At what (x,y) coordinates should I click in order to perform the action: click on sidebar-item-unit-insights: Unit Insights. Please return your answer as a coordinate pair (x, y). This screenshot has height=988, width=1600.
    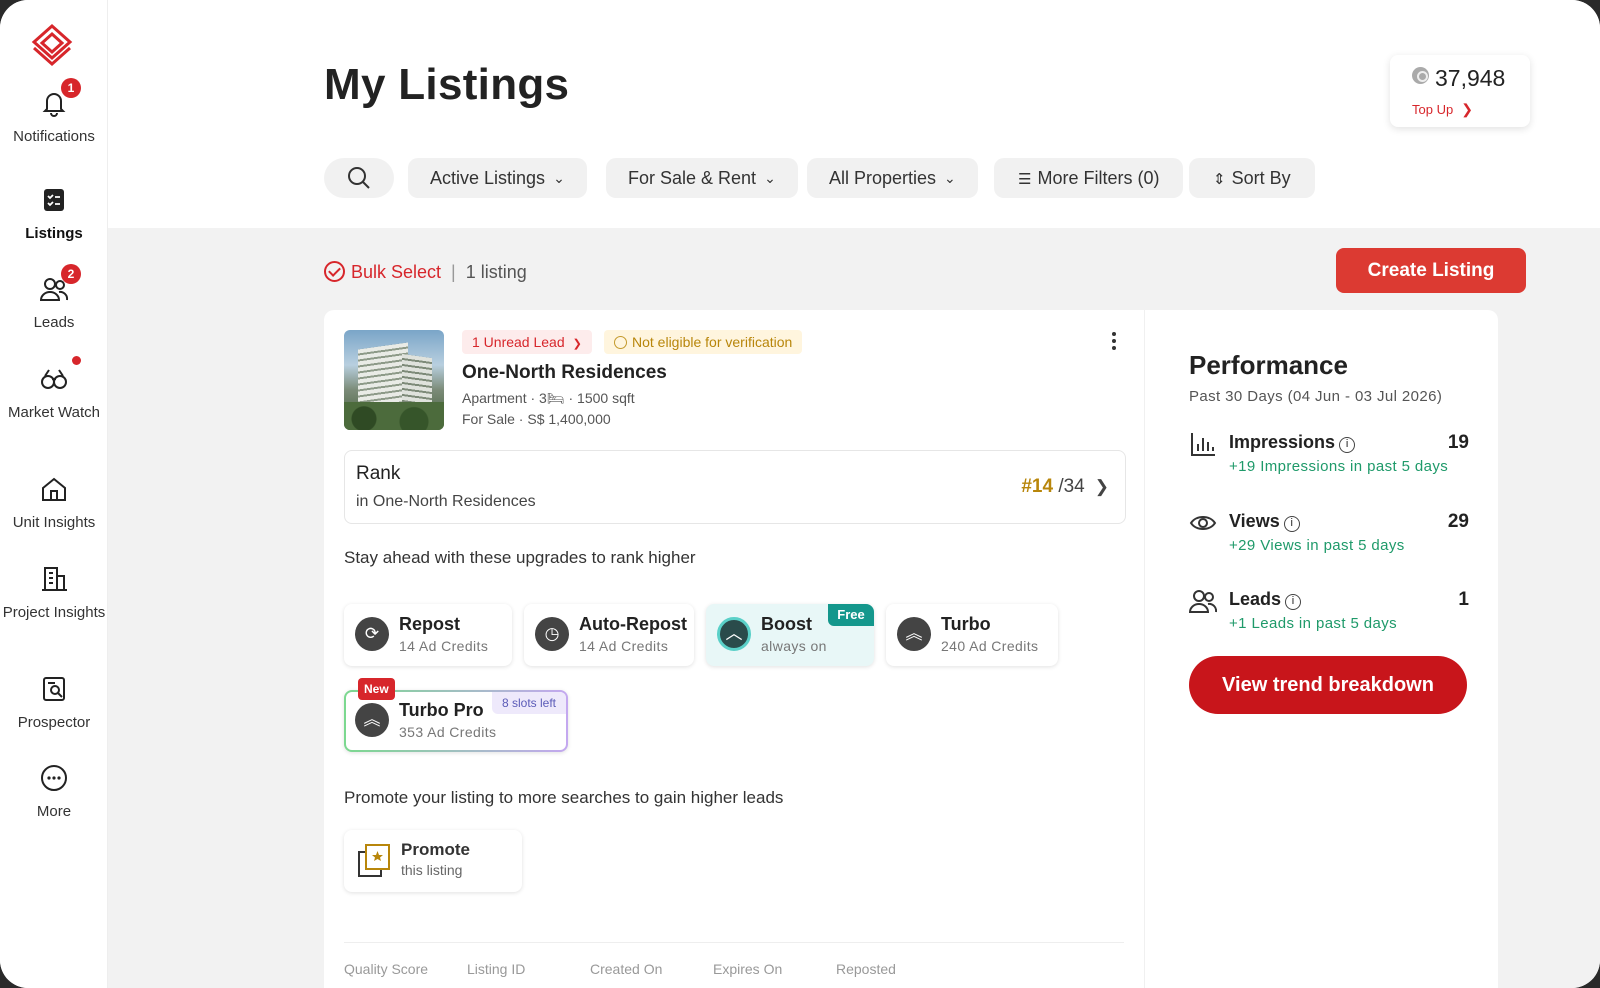
    Looking at the image, I should click on (54, 503).